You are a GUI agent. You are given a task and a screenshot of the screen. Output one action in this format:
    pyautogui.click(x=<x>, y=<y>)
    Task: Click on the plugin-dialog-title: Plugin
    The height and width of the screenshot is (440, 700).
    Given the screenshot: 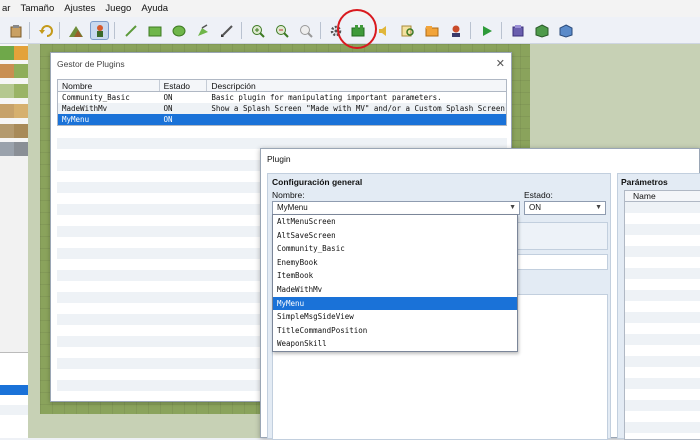 What is the action you would take?
    pyautogui.click(x=279, y=159)
    